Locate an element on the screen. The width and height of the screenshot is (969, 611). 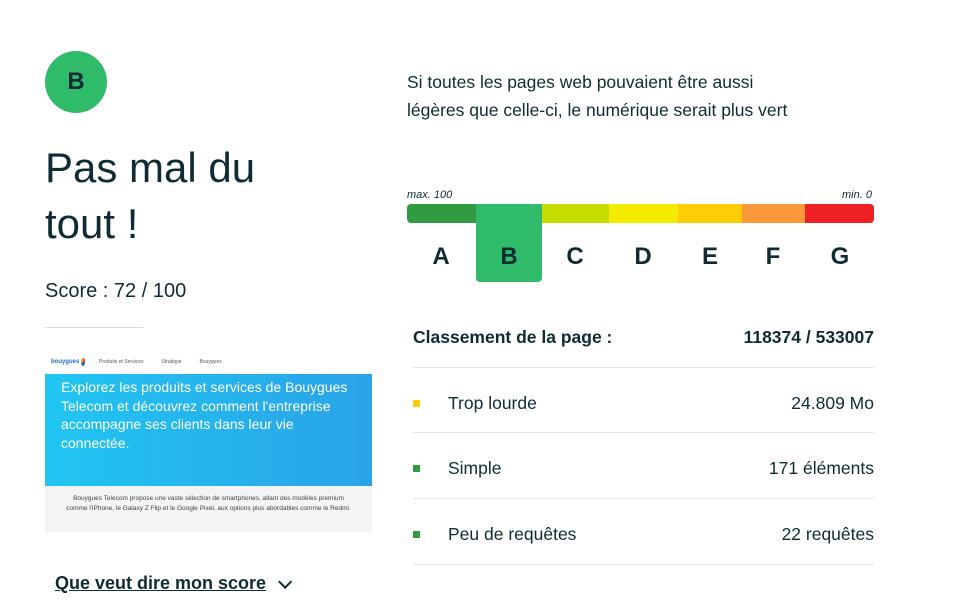
metric-row: Simple 171 éléments is located at coordinates (643, 468).